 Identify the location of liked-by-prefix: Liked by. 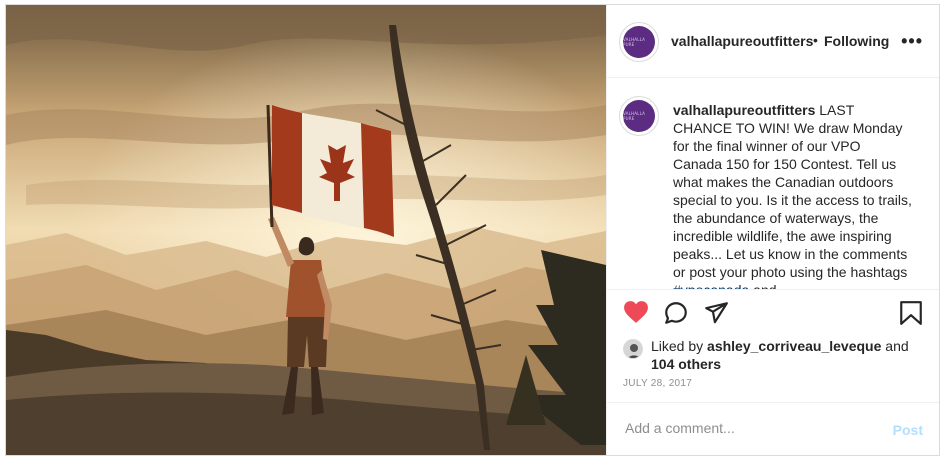
(679, 346).